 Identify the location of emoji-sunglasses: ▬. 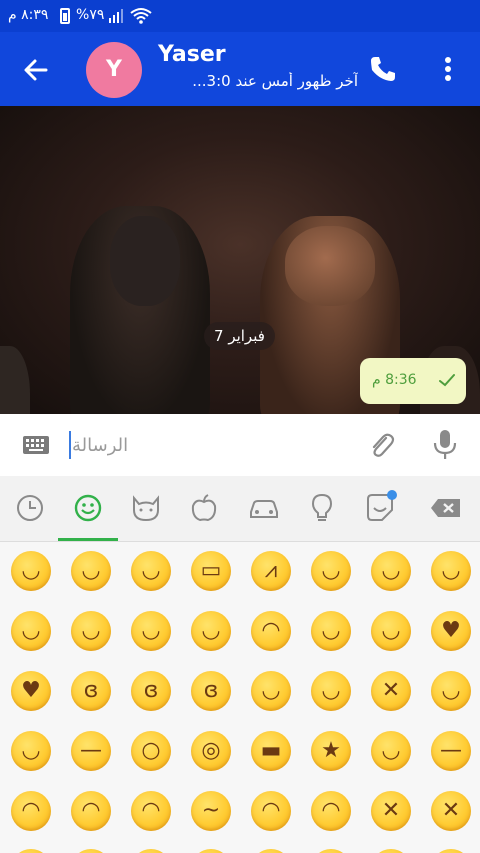
(271, 751).